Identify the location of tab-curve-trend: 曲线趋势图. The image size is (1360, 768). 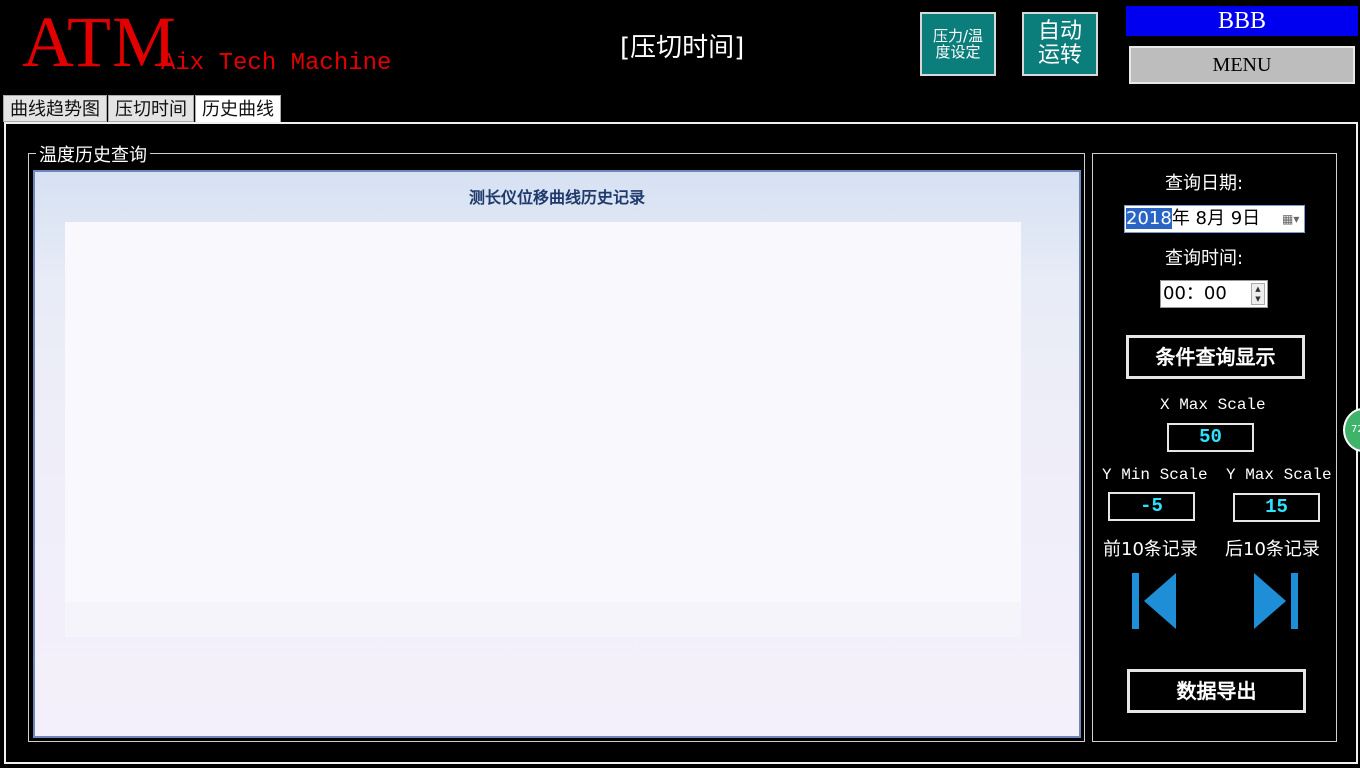
(55, 108).